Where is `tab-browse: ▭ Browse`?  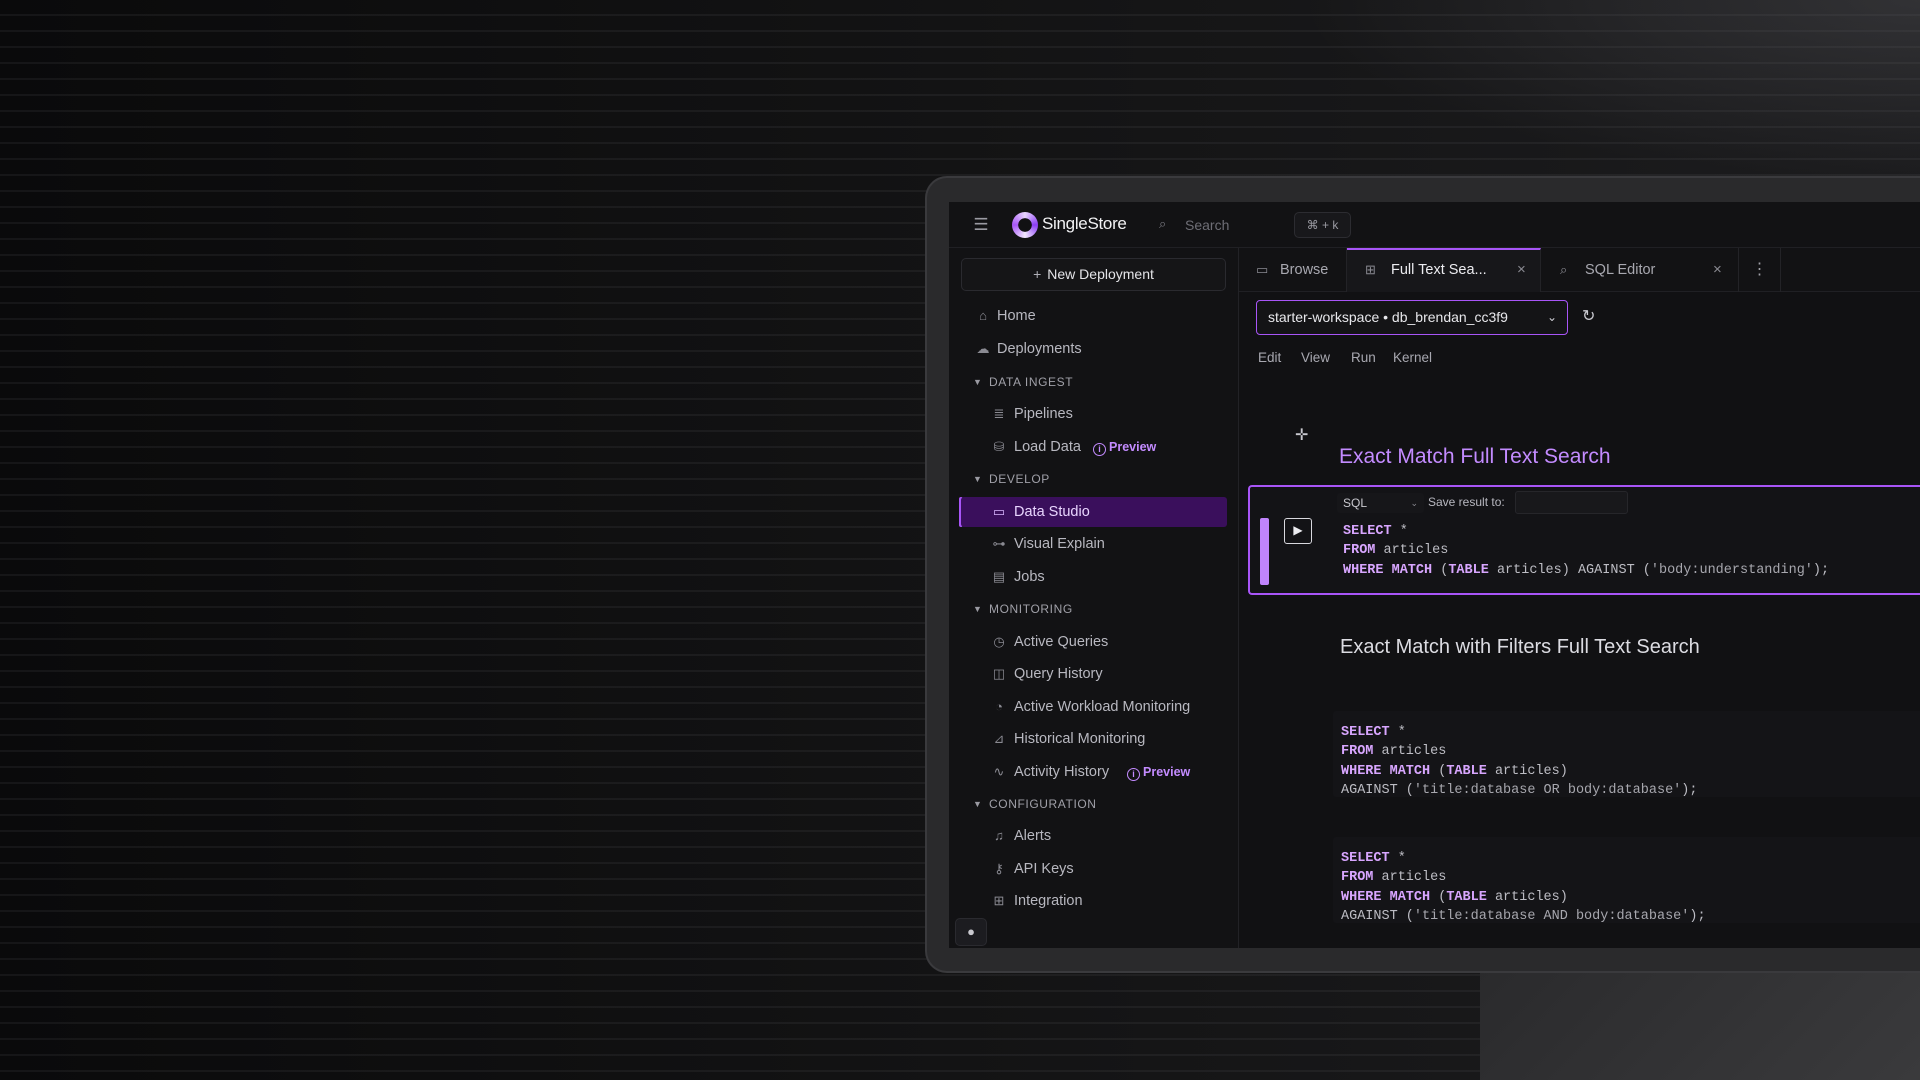
tab-browse: ▭ Browse is located at coordinates (1293, 270).